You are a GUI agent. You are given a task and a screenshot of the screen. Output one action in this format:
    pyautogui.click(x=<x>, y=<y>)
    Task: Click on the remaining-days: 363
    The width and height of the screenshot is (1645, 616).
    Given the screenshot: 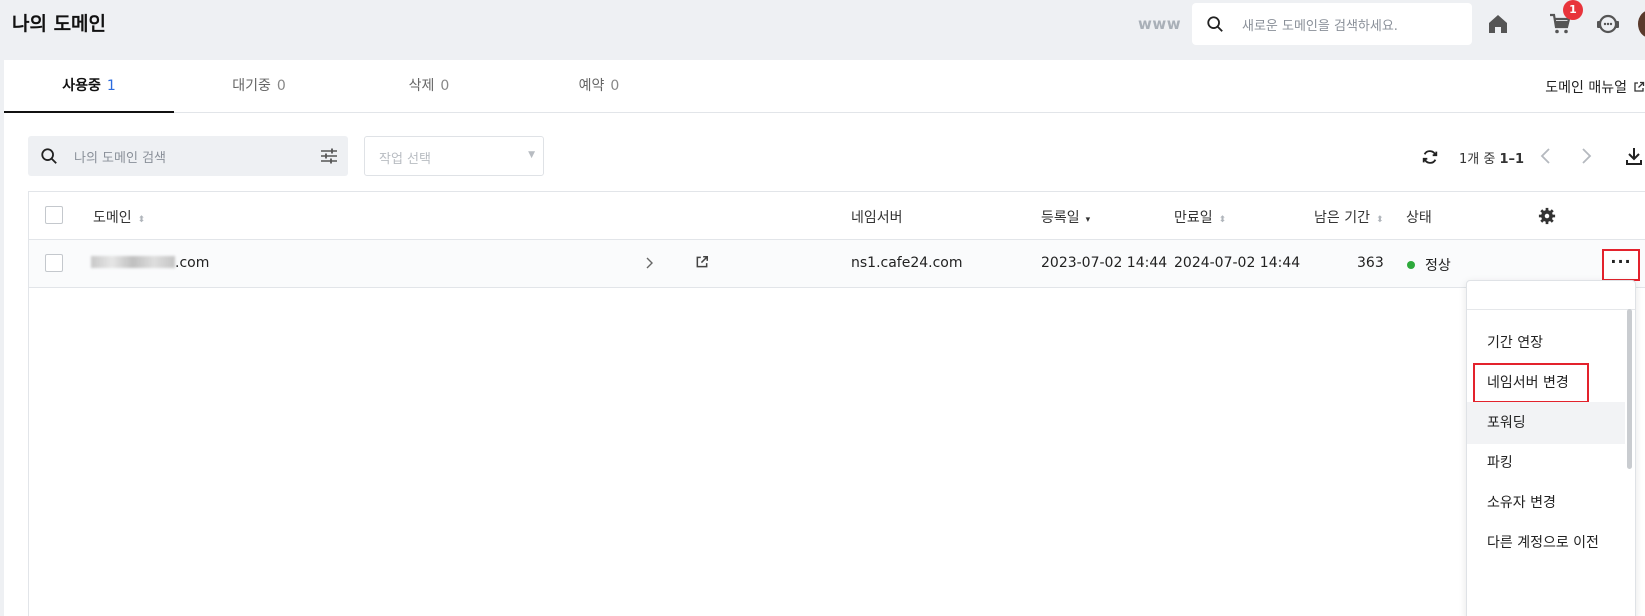 What is the action you would take?
    pyautogui.click(x=1370, y=263)
    